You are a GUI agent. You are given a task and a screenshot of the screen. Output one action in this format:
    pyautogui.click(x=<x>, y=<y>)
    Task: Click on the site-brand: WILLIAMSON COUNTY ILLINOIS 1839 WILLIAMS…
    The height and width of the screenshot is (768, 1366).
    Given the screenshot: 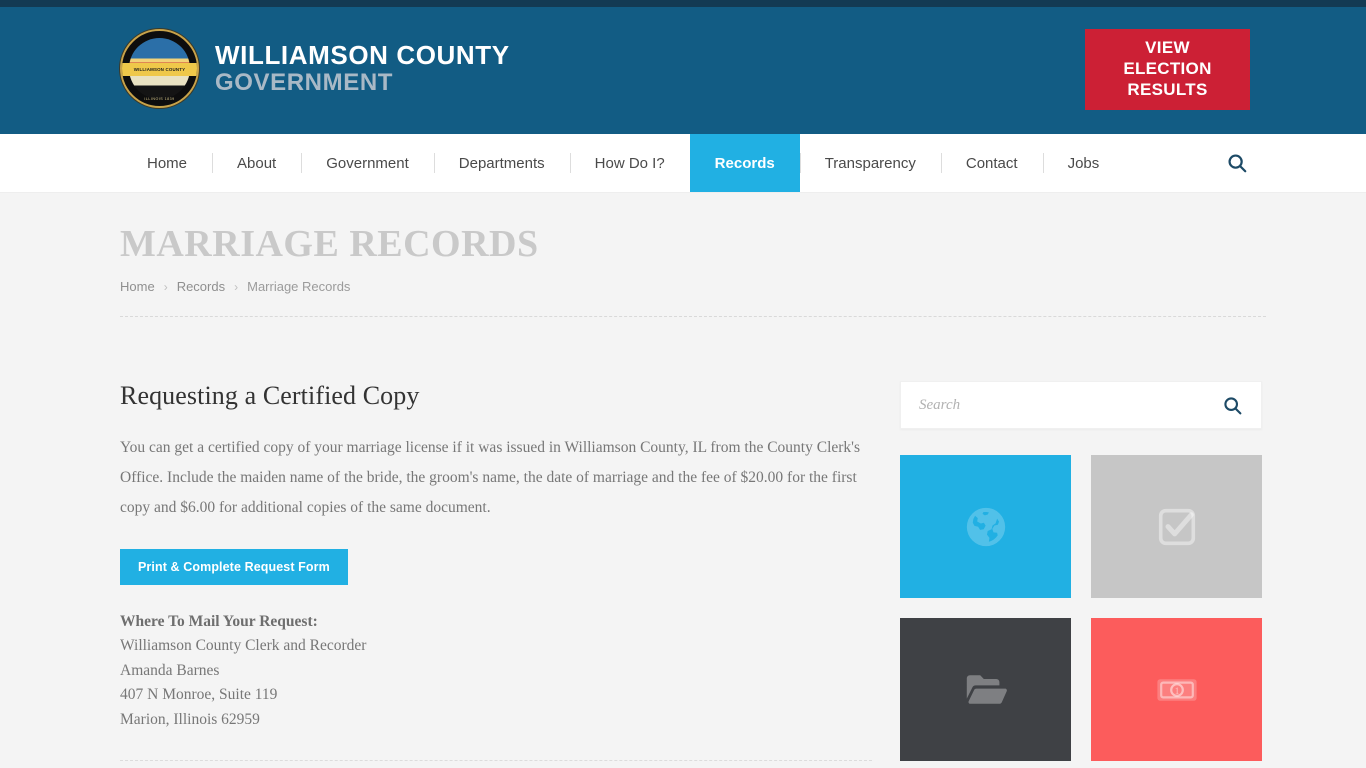 What is the action you would take?
    pyautogui.click(x=315, y=68)
    